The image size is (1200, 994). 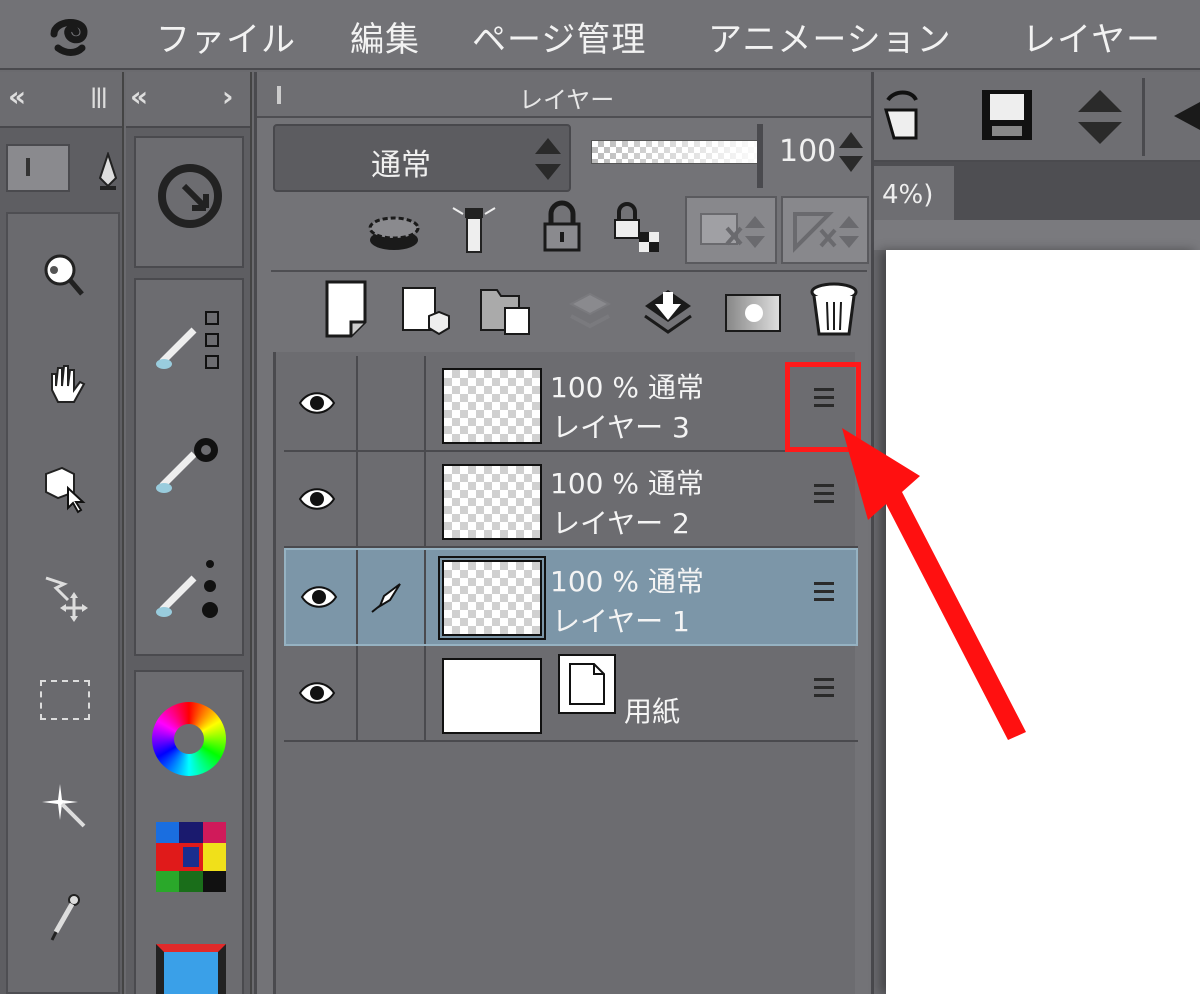 I want to click on merge-down-icon, so click(x=668, y=309).